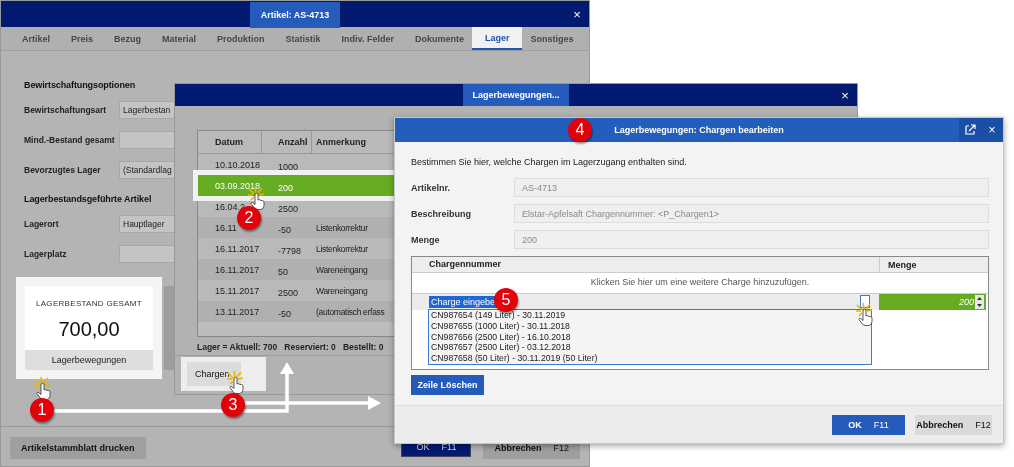 Image resolution: width=1014 pixels, height=467 pixels. I want to click on close-button: ×, so click(992, 130).